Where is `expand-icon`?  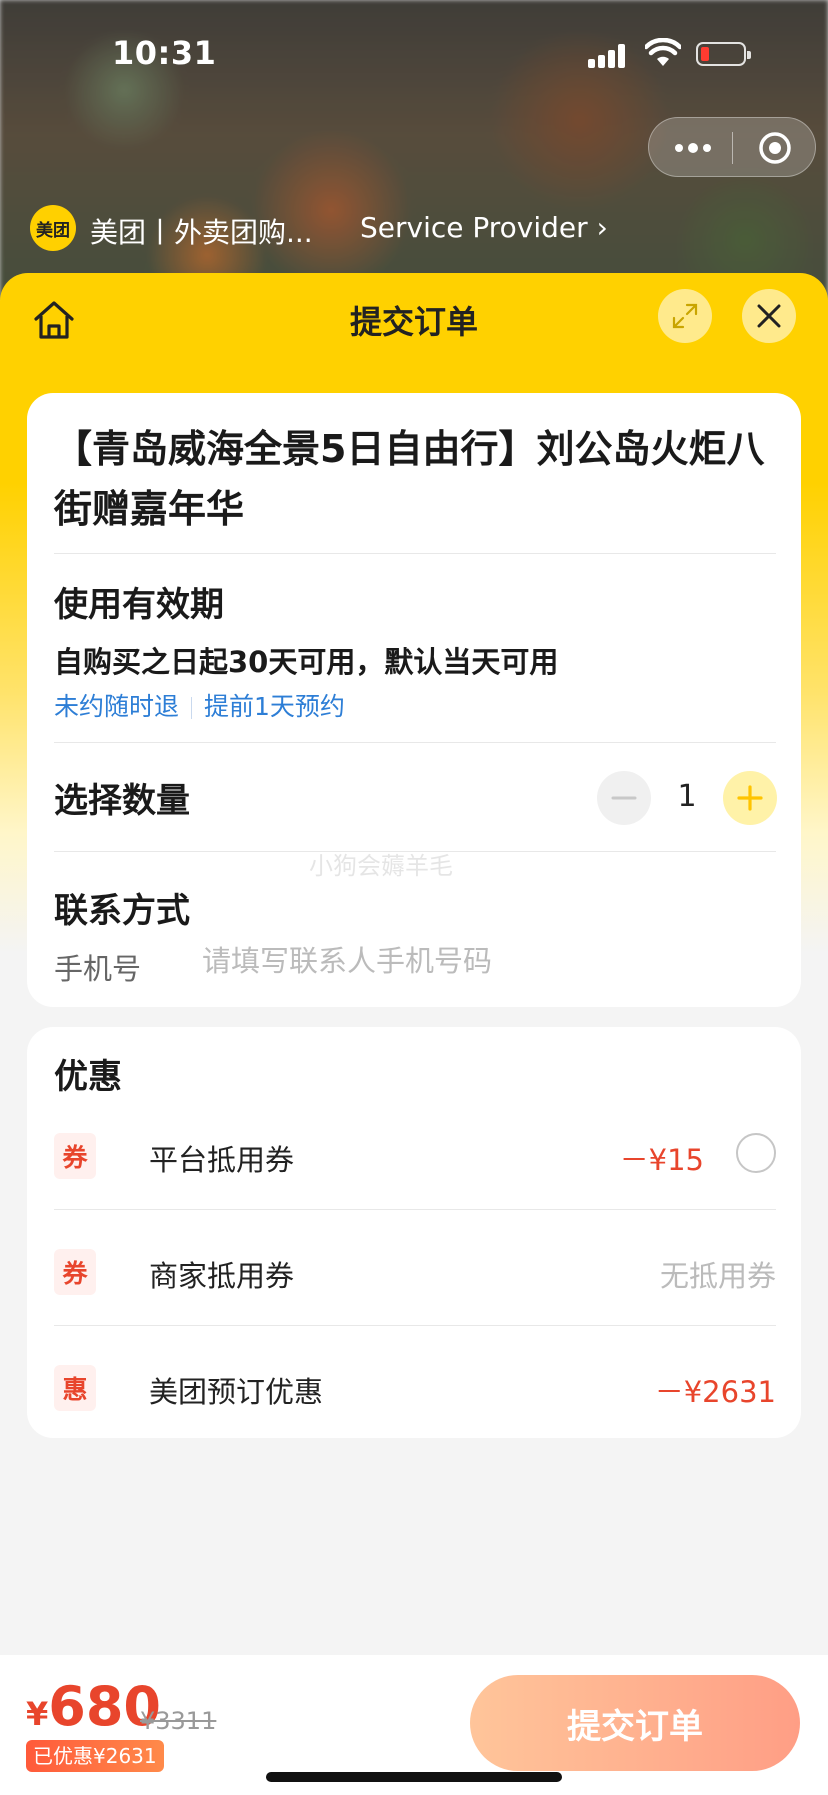
expand-icon is located at coordinates (685, 316).